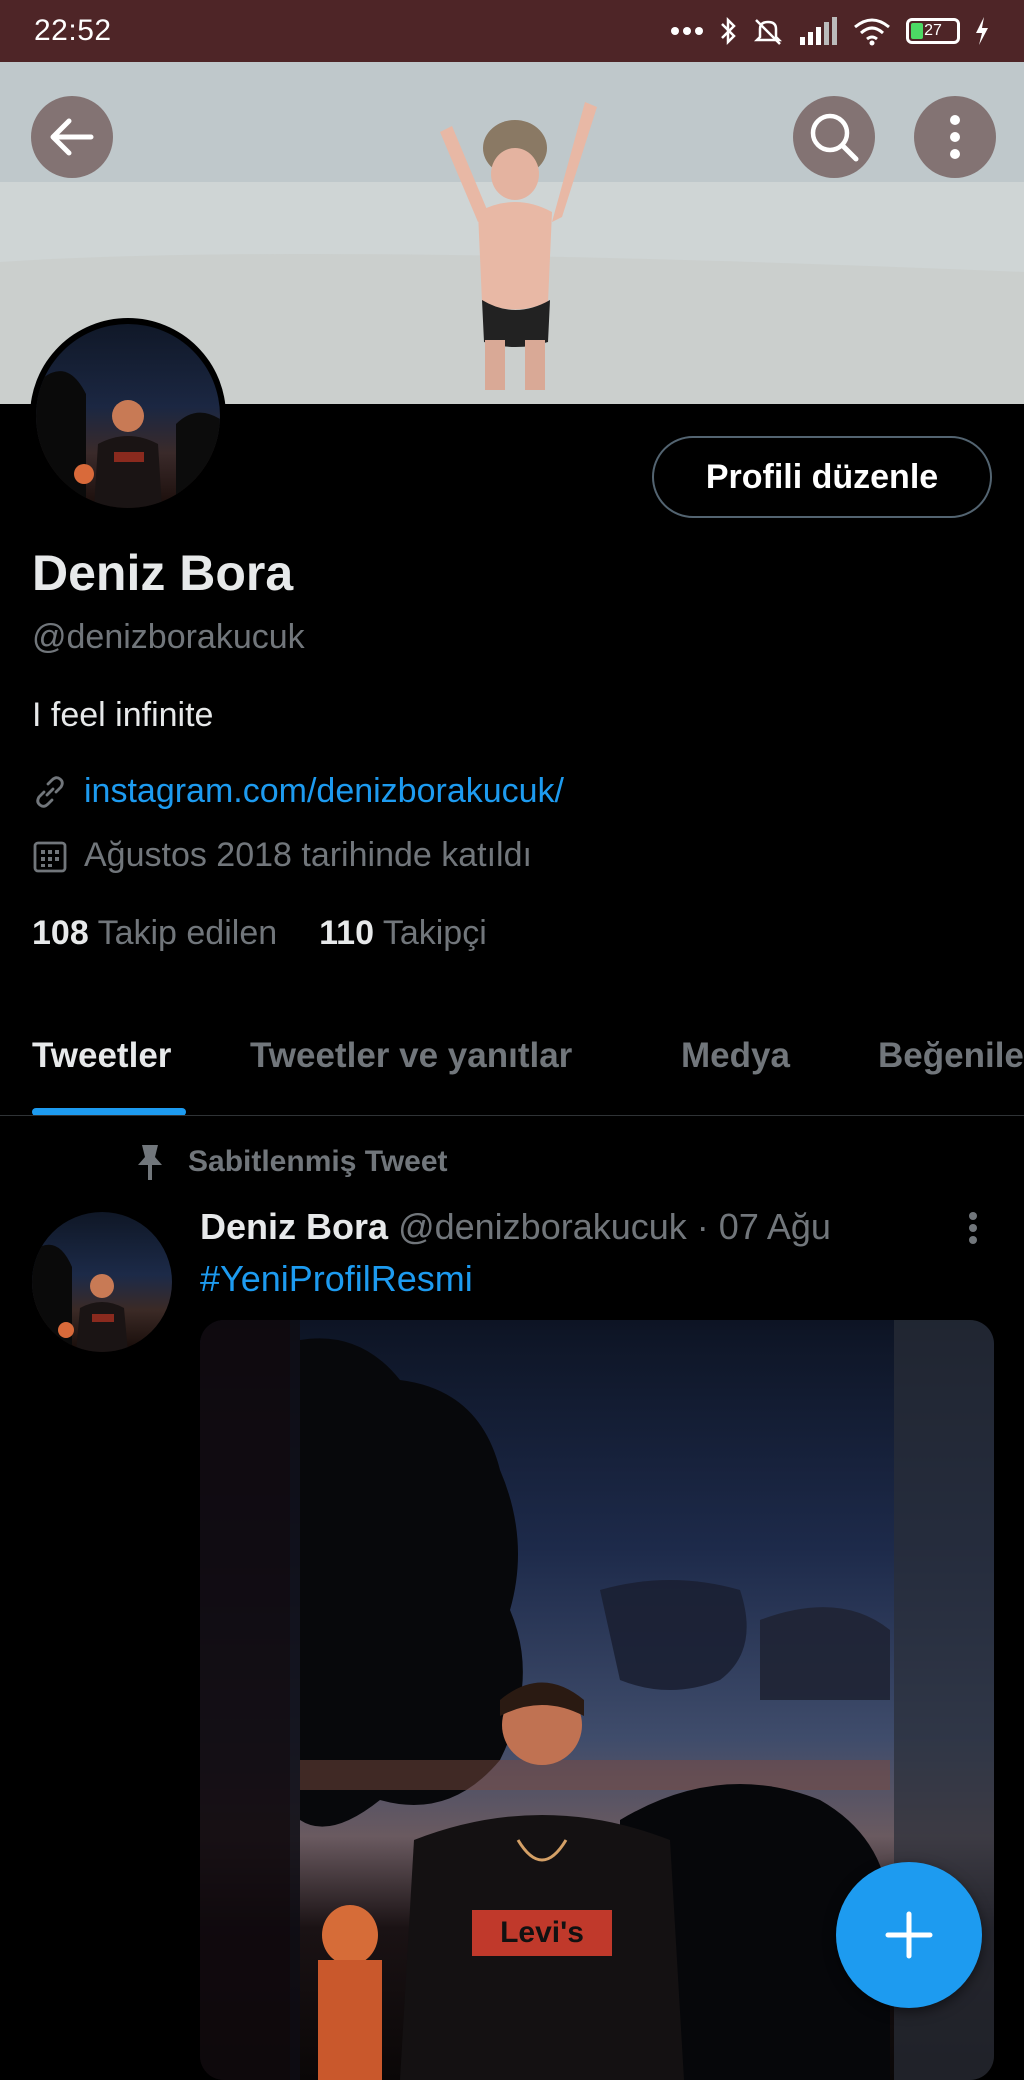  I want to click on tweet-author-avatar, so click(102, 1282).